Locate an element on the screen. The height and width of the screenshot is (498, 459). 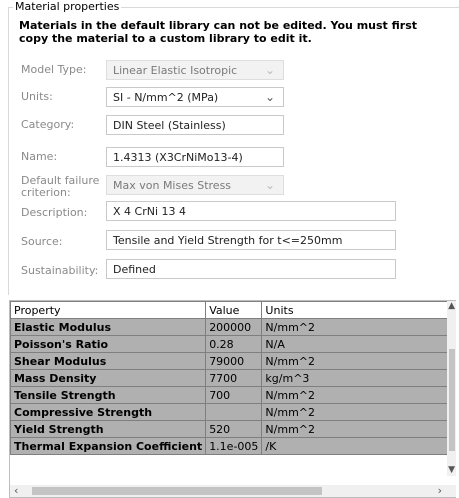
cell-property: Mass Density is located at coordinates (108, 378).